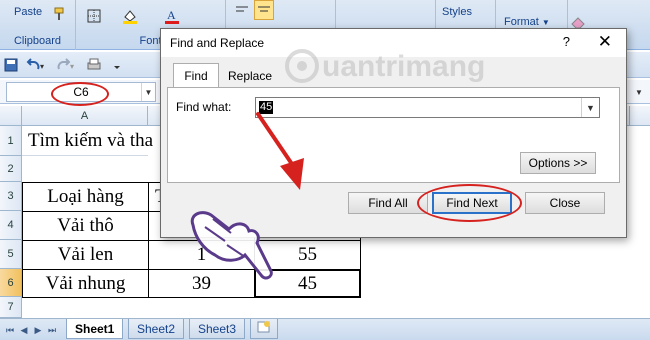 This screenshot has width=650, height=340. I want to click on select-all-corner, so click(11, 116).